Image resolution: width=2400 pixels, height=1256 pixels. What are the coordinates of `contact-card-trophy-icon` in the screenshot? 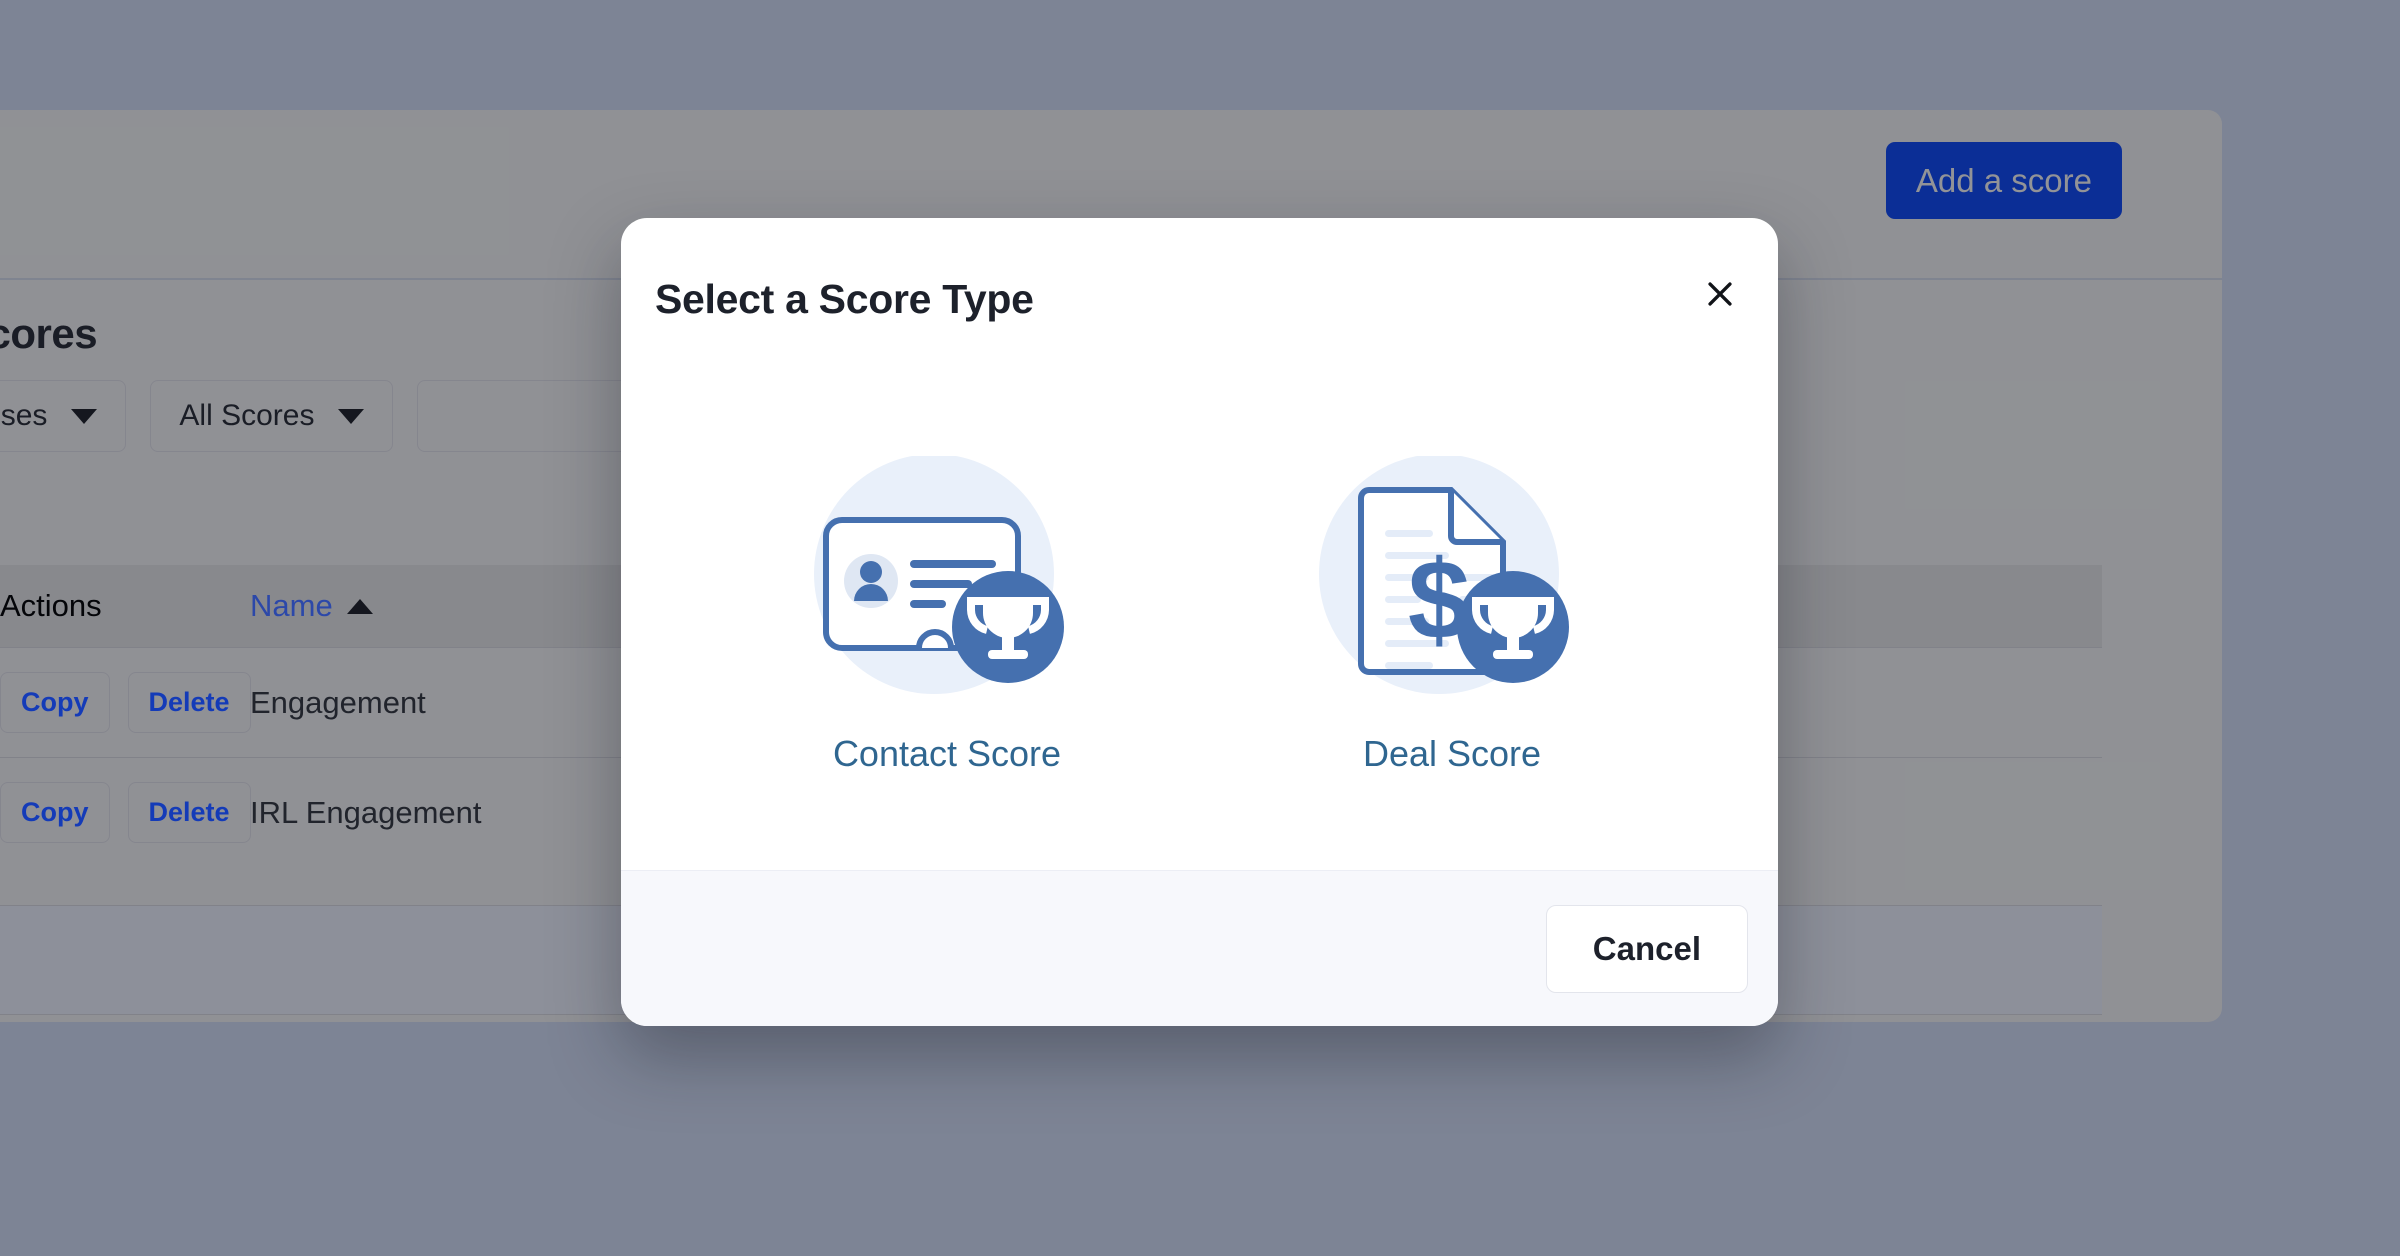 It's located at (947, 577).